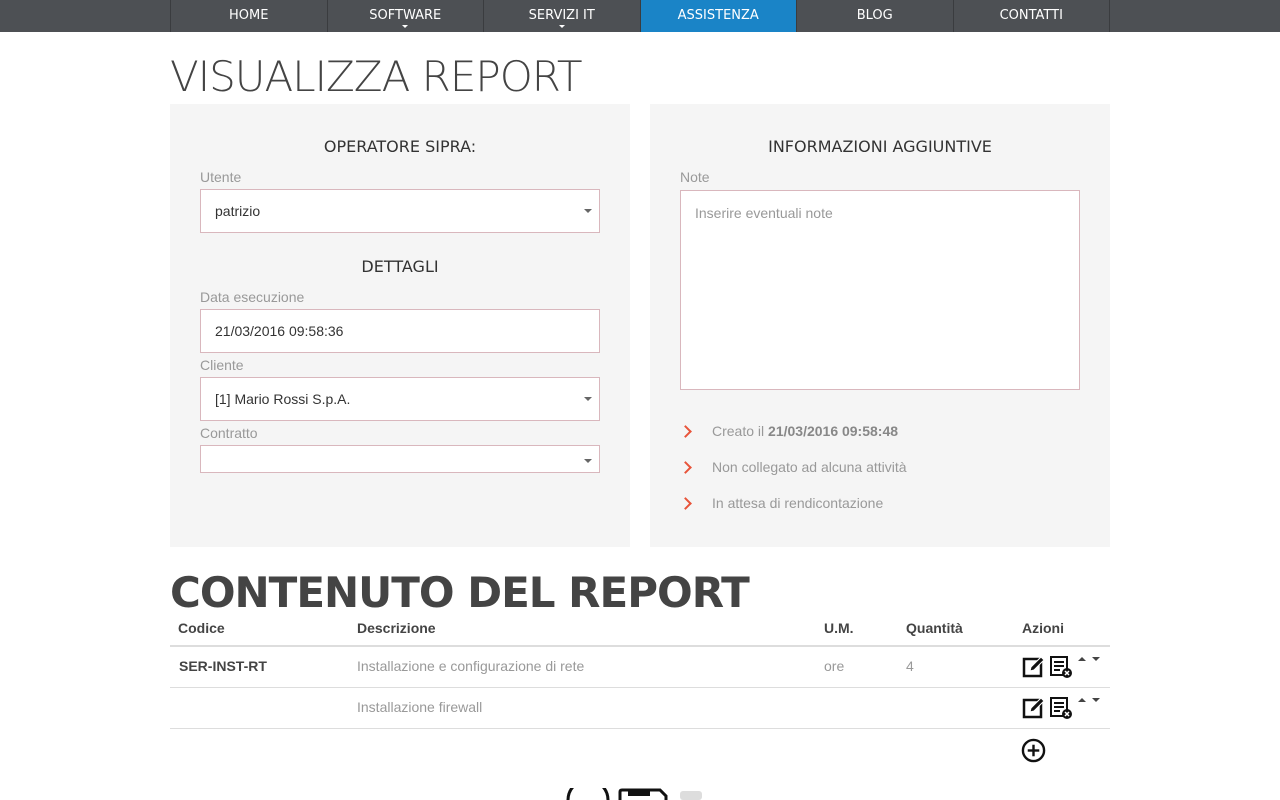  What do you see at coordinates (471, 666) in the screenshot?
I see `cell-descrizione: Installazione e configurazione di rete` at bounding box center [471, 666].